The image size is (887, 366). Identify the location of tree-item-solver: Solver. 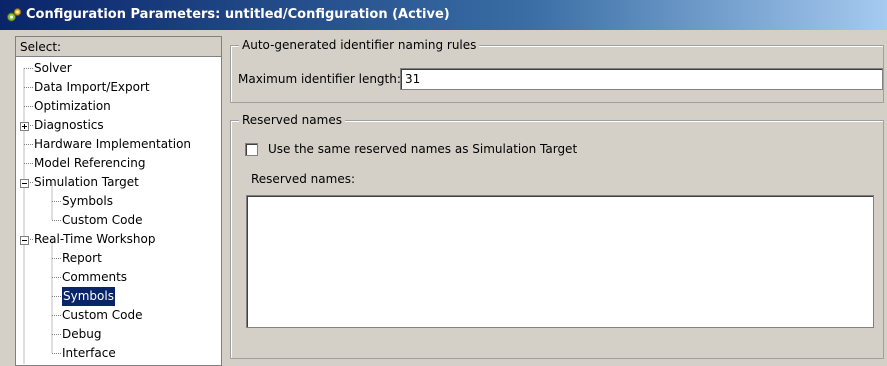
(53, 68).